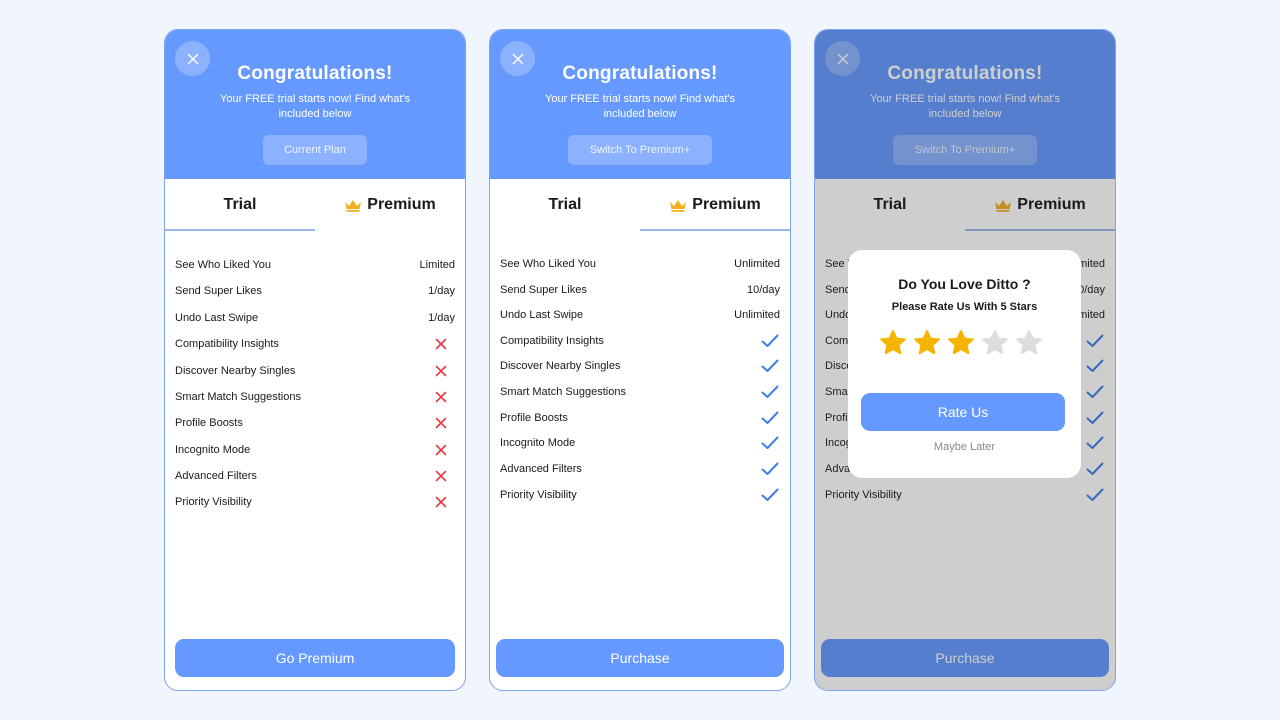 The width and height of the screenshot is (1280, 720). Describe the element at coordinates (763, 290) in the screenshot. I see `feature-value: 10/day` at that location.